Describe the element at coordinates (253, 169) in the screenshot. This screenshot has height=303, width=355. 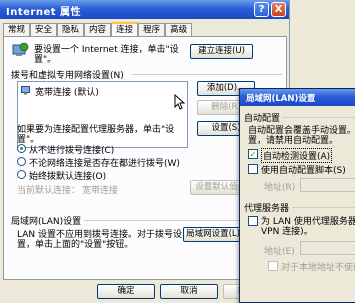
I see `auto-script-checkbox` at that location.